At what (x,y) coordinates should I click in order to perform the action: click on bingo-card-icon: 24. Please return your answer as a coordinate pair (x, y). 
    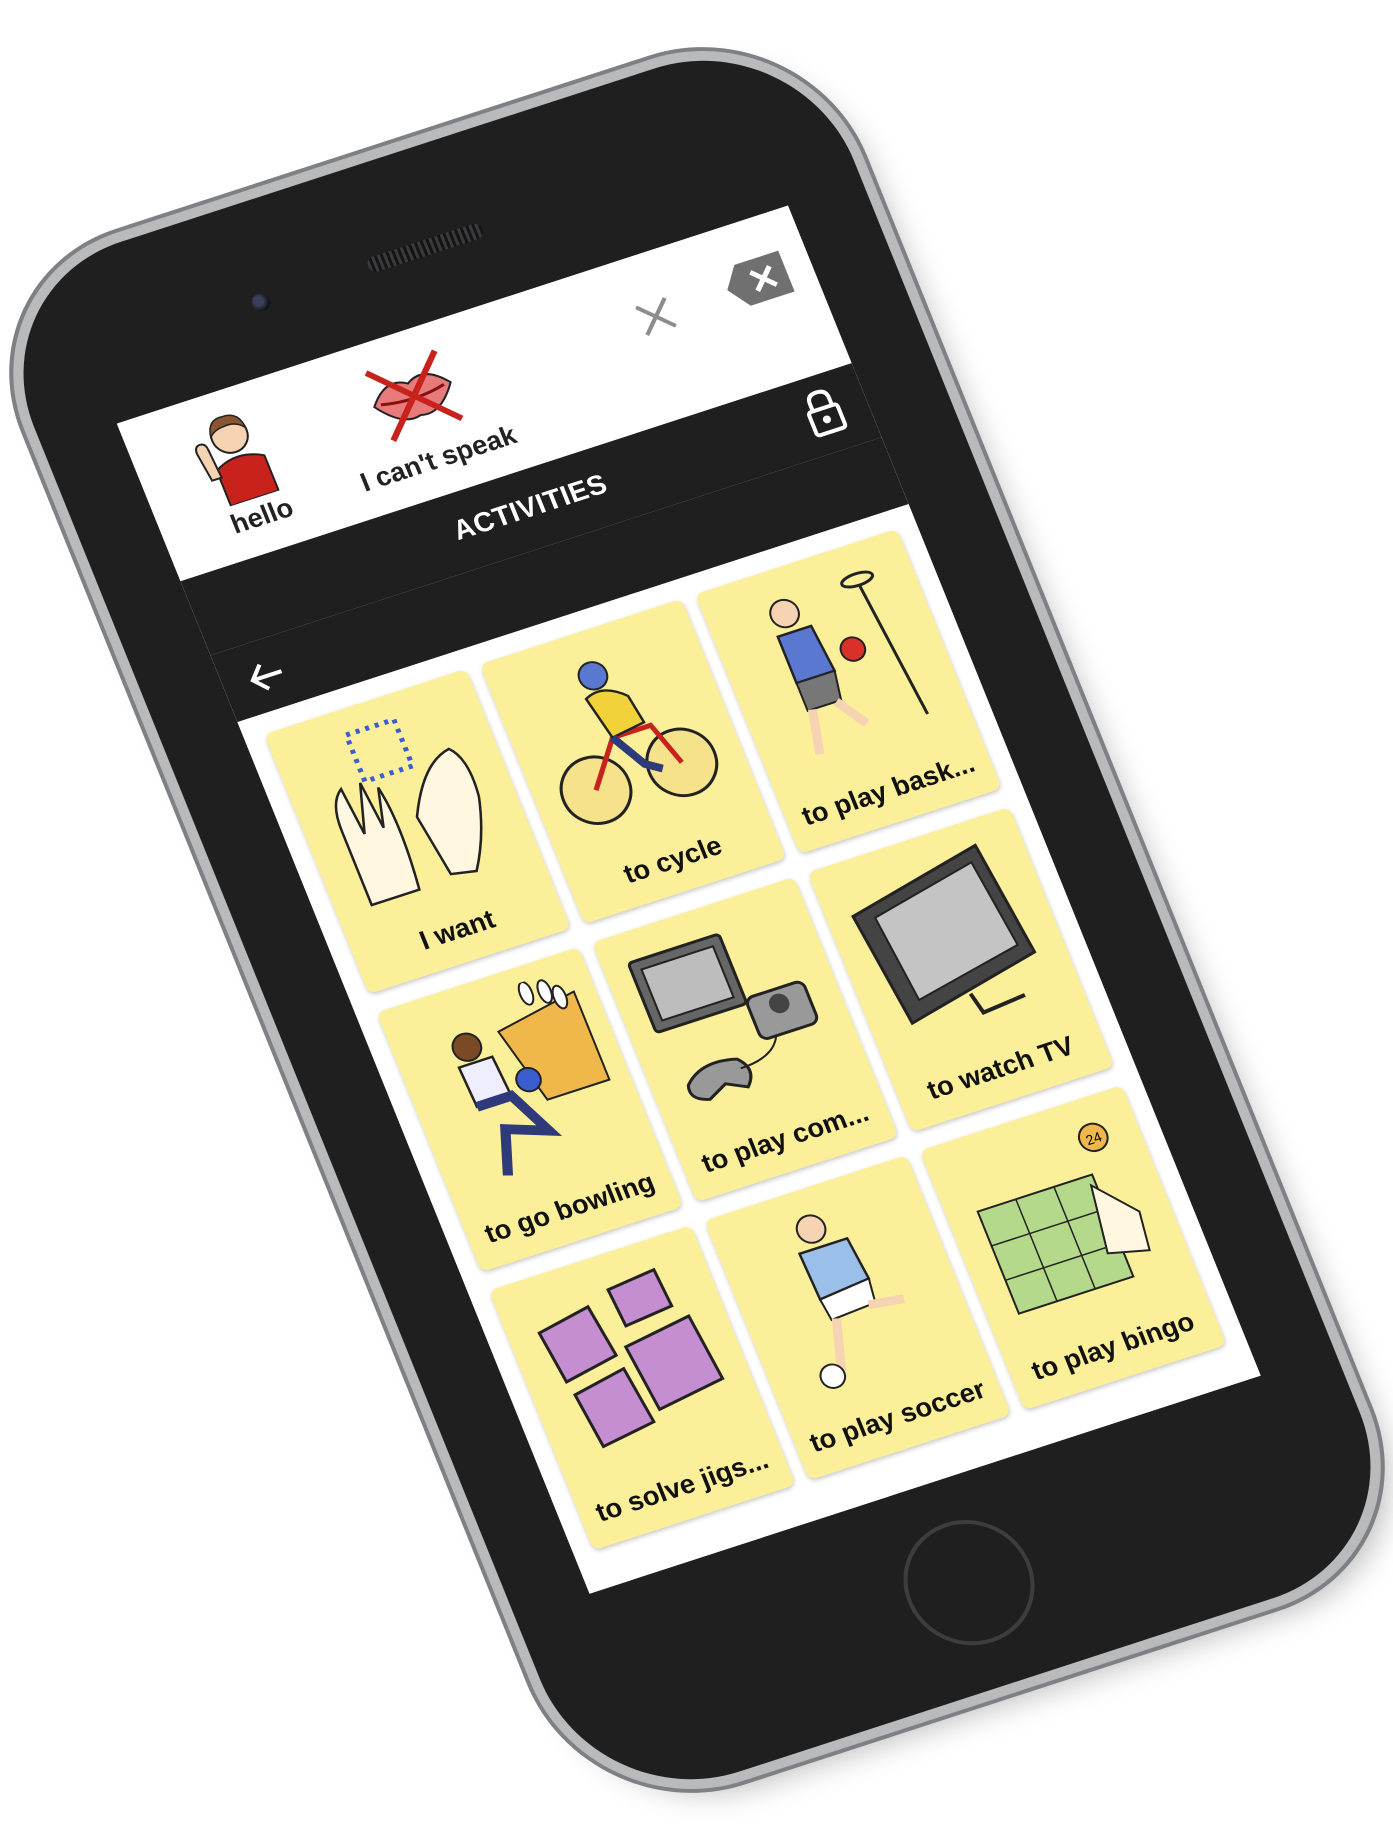
    Looking at the image, I should click on (1062, 1221).